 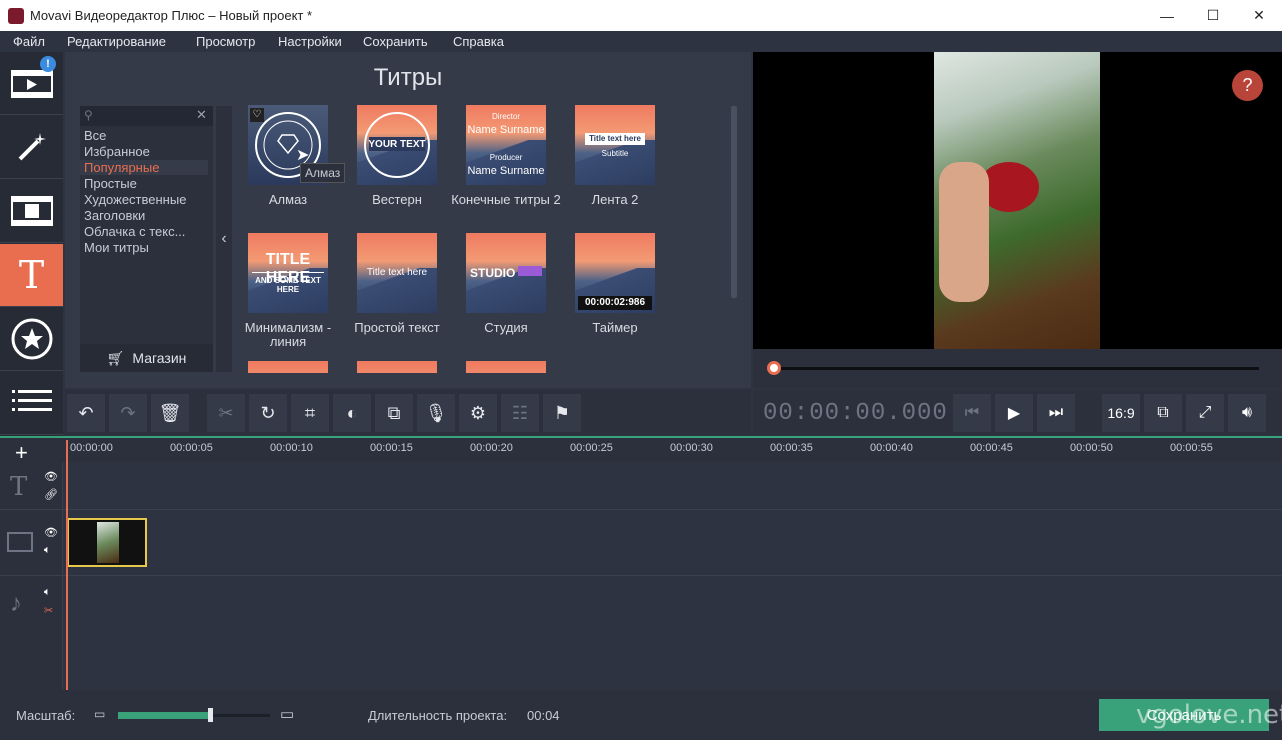 What do you see at coordinates (1056, 413) in the screenshot?
I see `next-frame-button: ⏭` at bounding box center [1056, 413].